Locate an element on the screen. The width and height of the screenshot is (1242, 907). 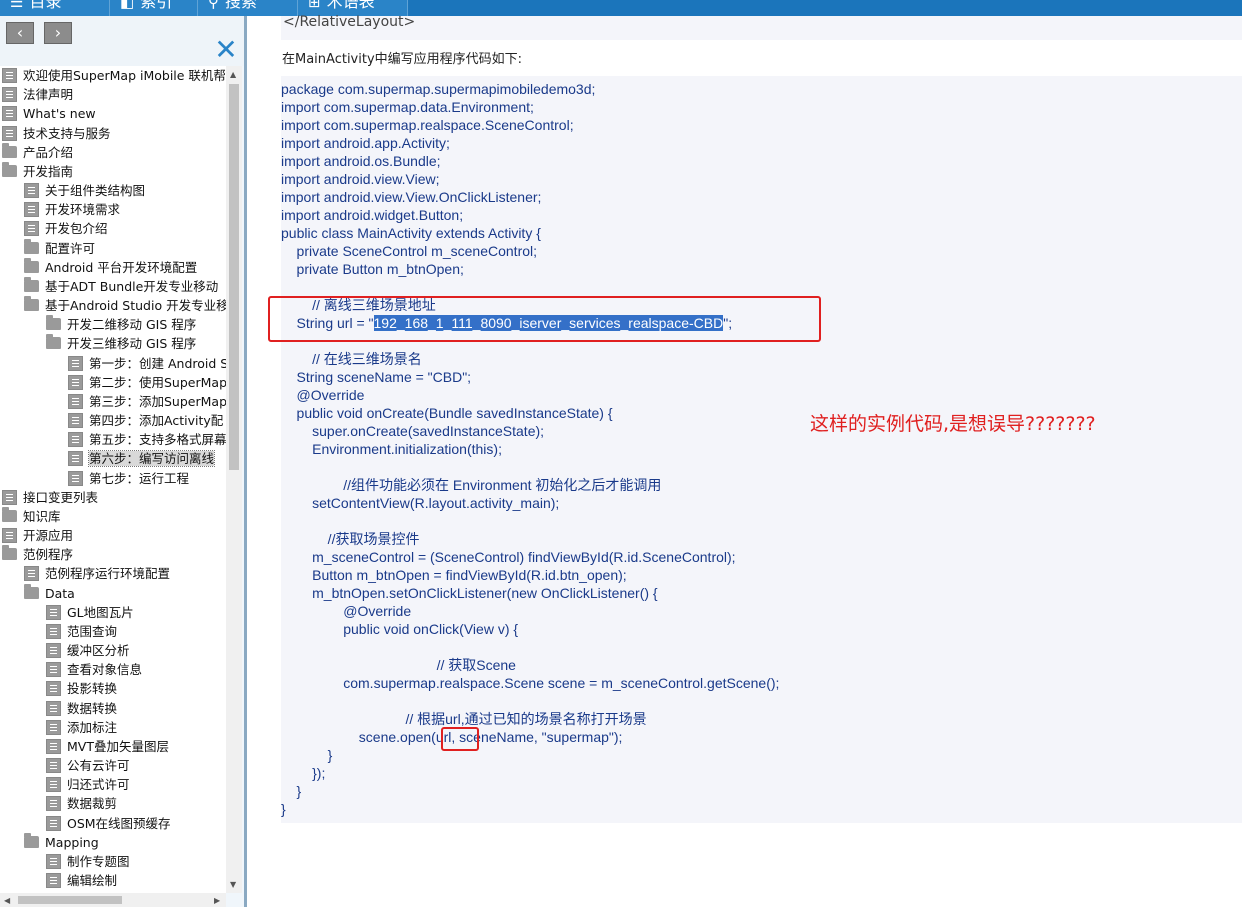
tree-item: 第一步：创建 Android S is located at coordinates (147, 363).